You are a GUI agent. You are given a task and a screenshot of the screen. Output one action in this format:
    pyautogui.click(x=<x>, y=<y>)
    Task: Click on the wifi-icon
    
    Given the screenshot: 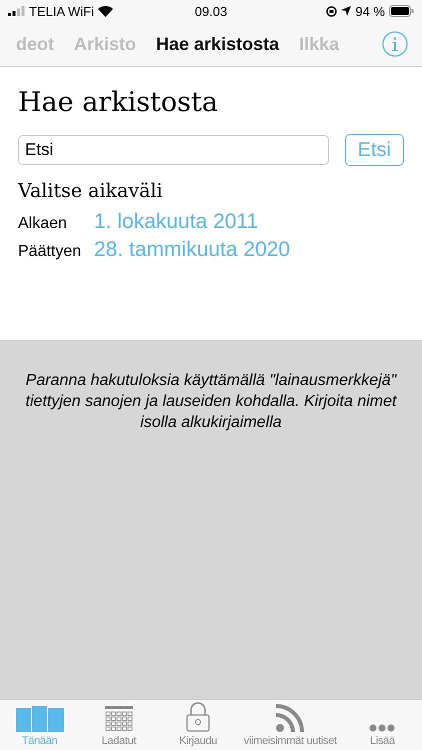 What is the action you would take?
    pyautogui.click(x=106, y=11)
    